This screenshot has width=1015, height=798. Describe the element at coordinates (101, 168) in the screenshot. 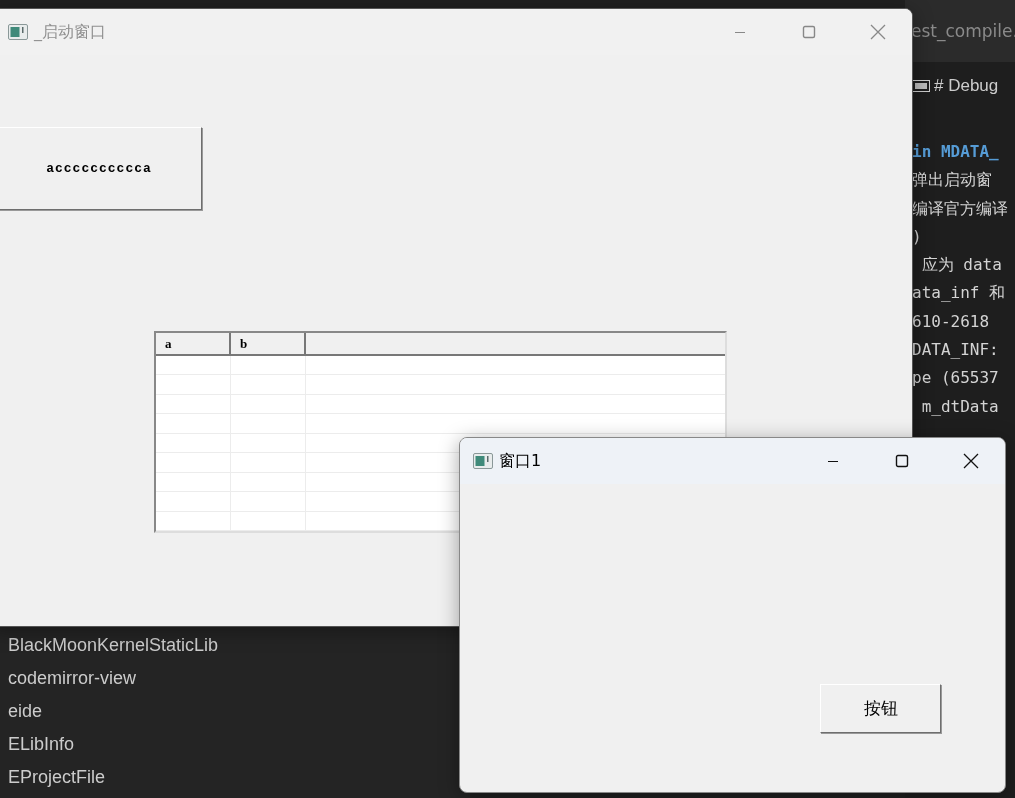

I see `push-button: acccccccccca` at that location.